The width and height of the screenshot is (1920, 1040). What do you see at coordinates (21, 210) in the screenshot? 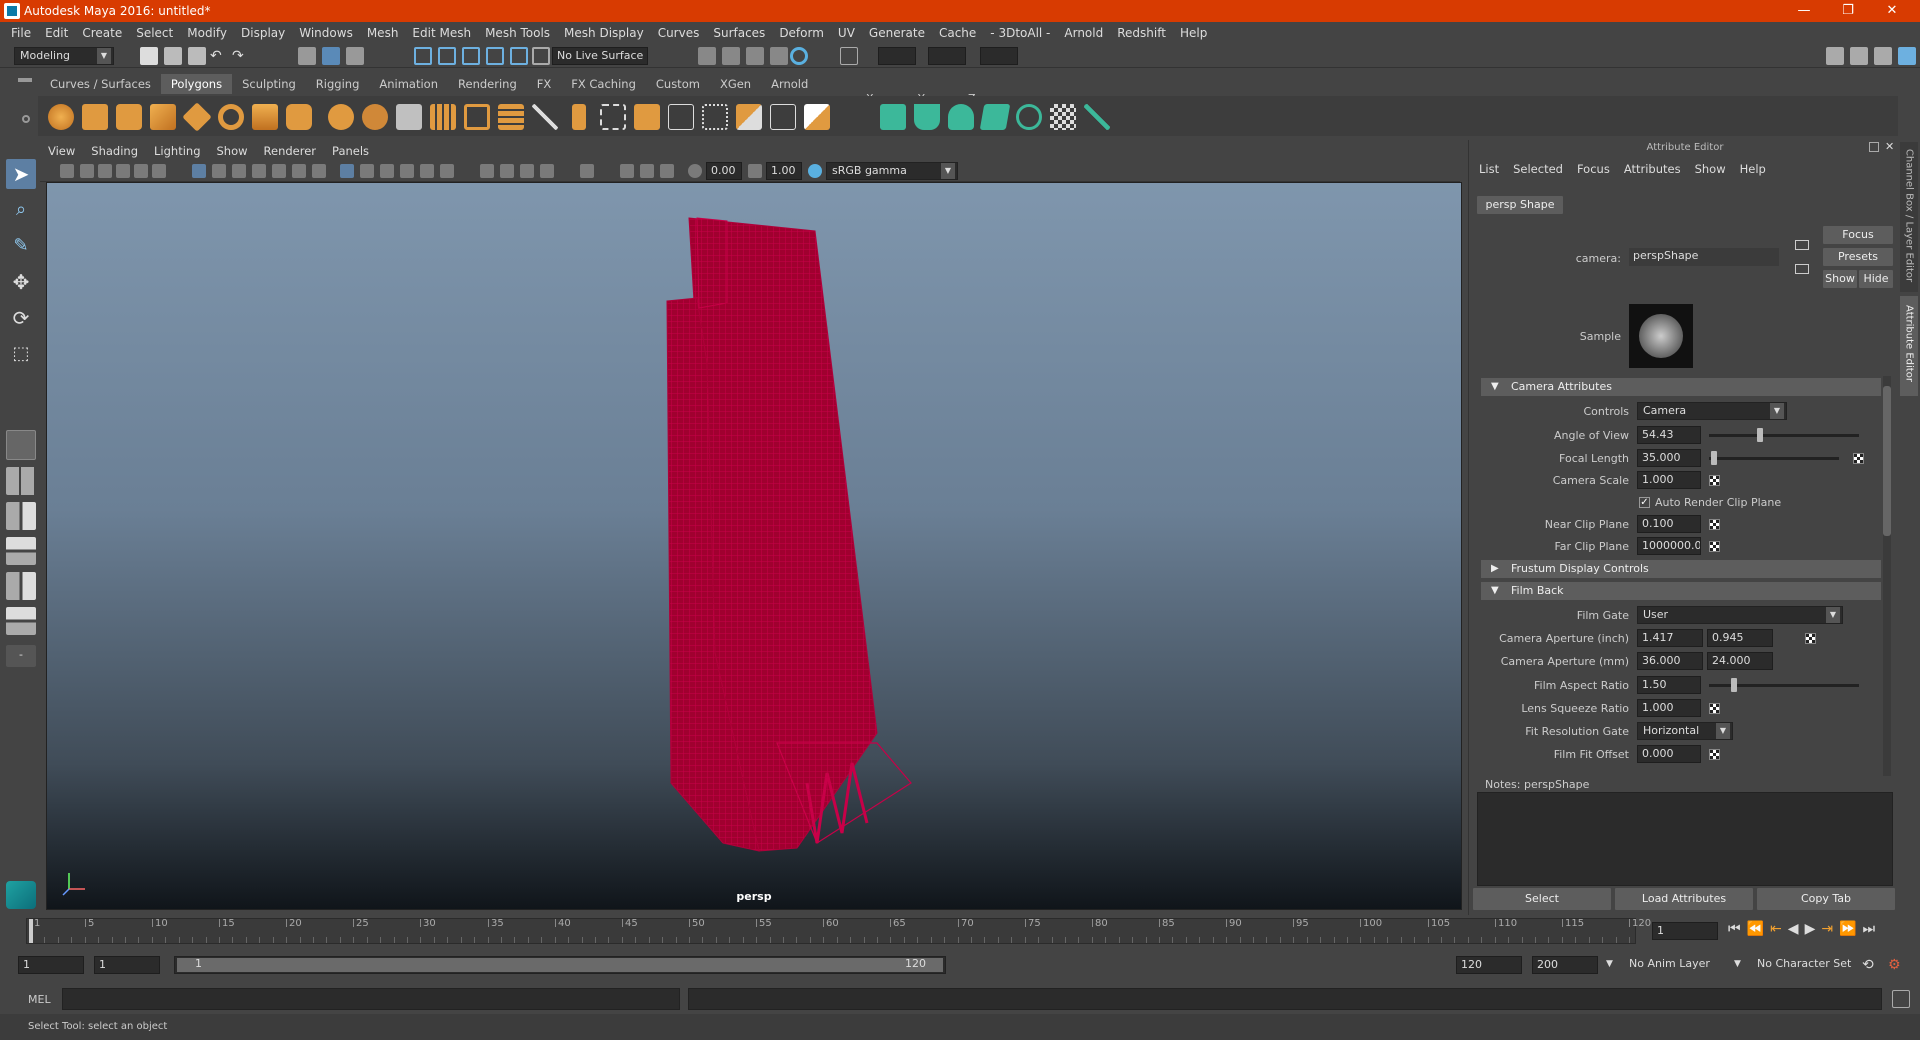
I see `lasso-tool-icon: ⌕` at bounding box center [21, 210].